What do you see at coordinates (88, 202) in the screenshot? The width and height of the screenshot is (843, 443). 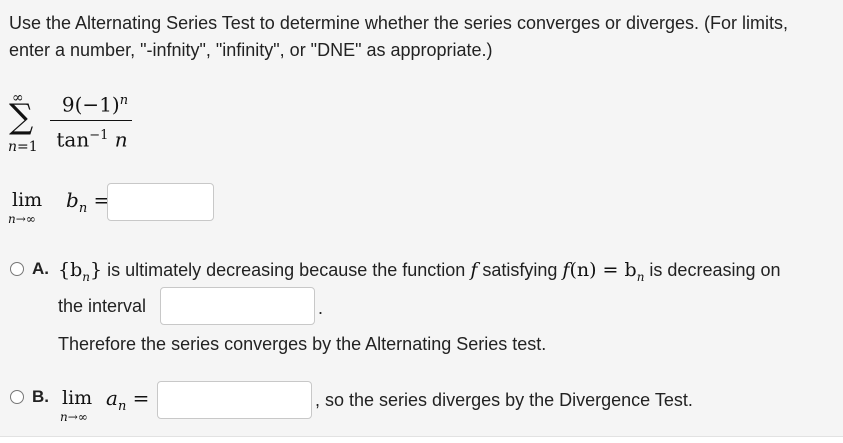 I see `lim-expression: bn =` at bounding box center [88, 202].